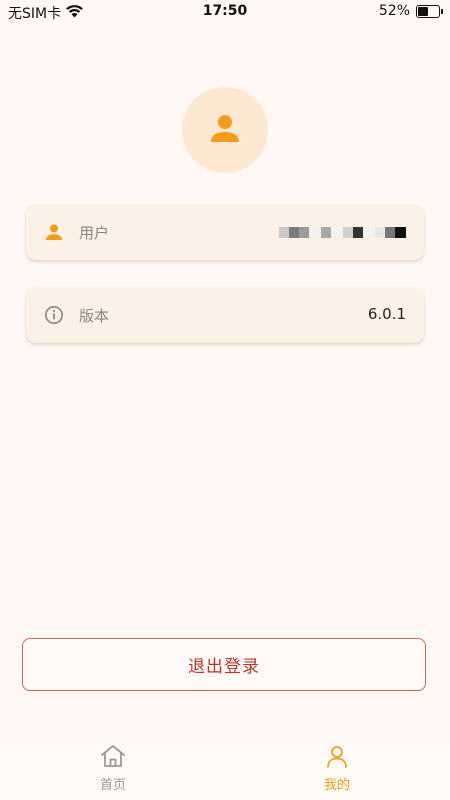  I want to click on profile-avatar, so click(225, 130).